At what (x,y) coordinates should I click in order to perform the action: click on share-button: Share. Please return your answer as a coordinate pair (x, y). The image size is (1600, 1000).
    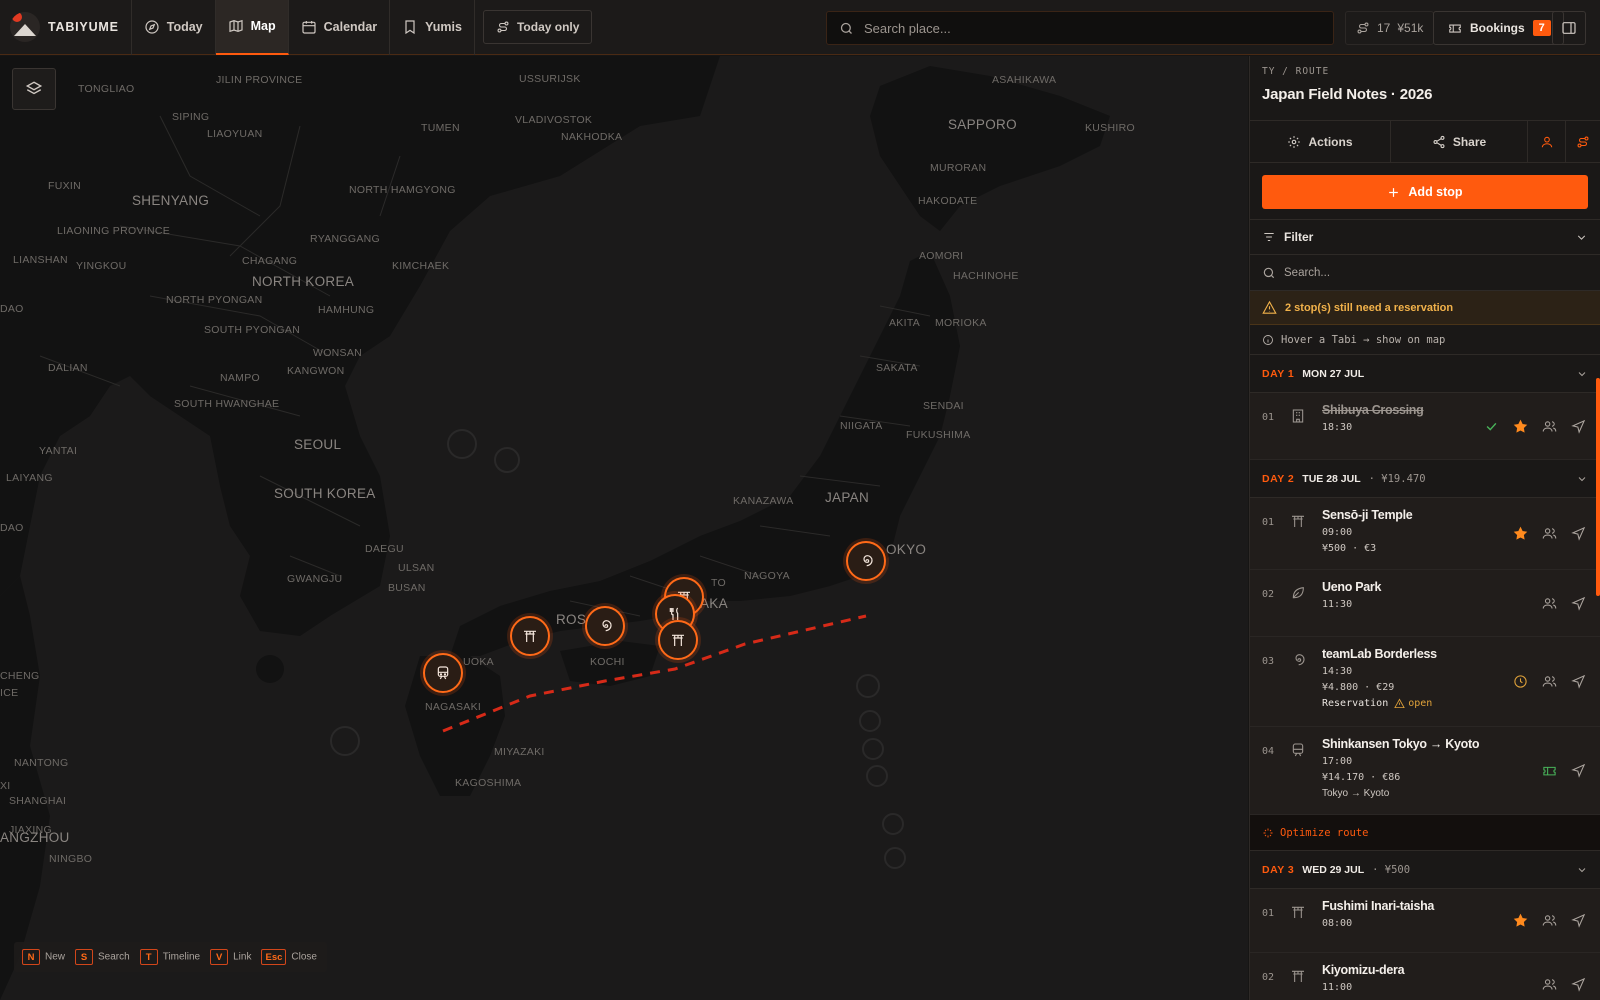
    Looking at the image, I should click on (1459, 141).